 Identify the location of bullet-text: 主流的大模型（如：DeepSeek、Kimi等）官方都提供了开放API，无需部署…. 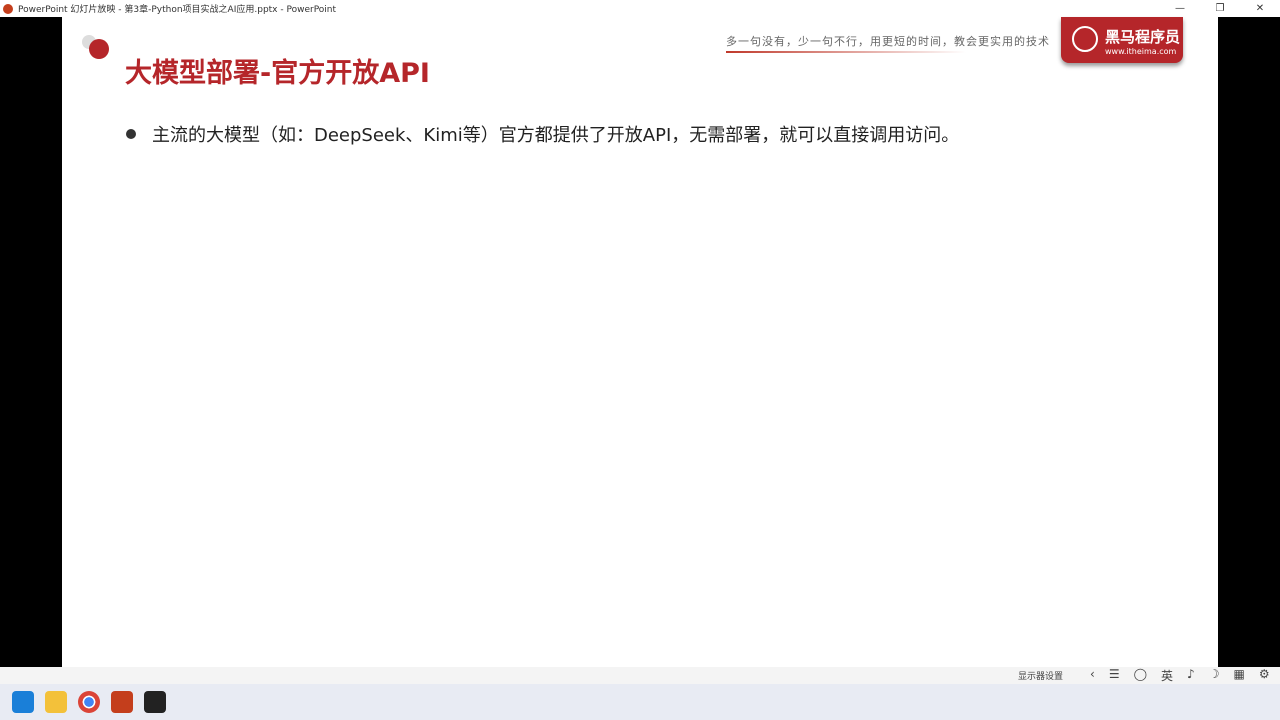
(556, 135).